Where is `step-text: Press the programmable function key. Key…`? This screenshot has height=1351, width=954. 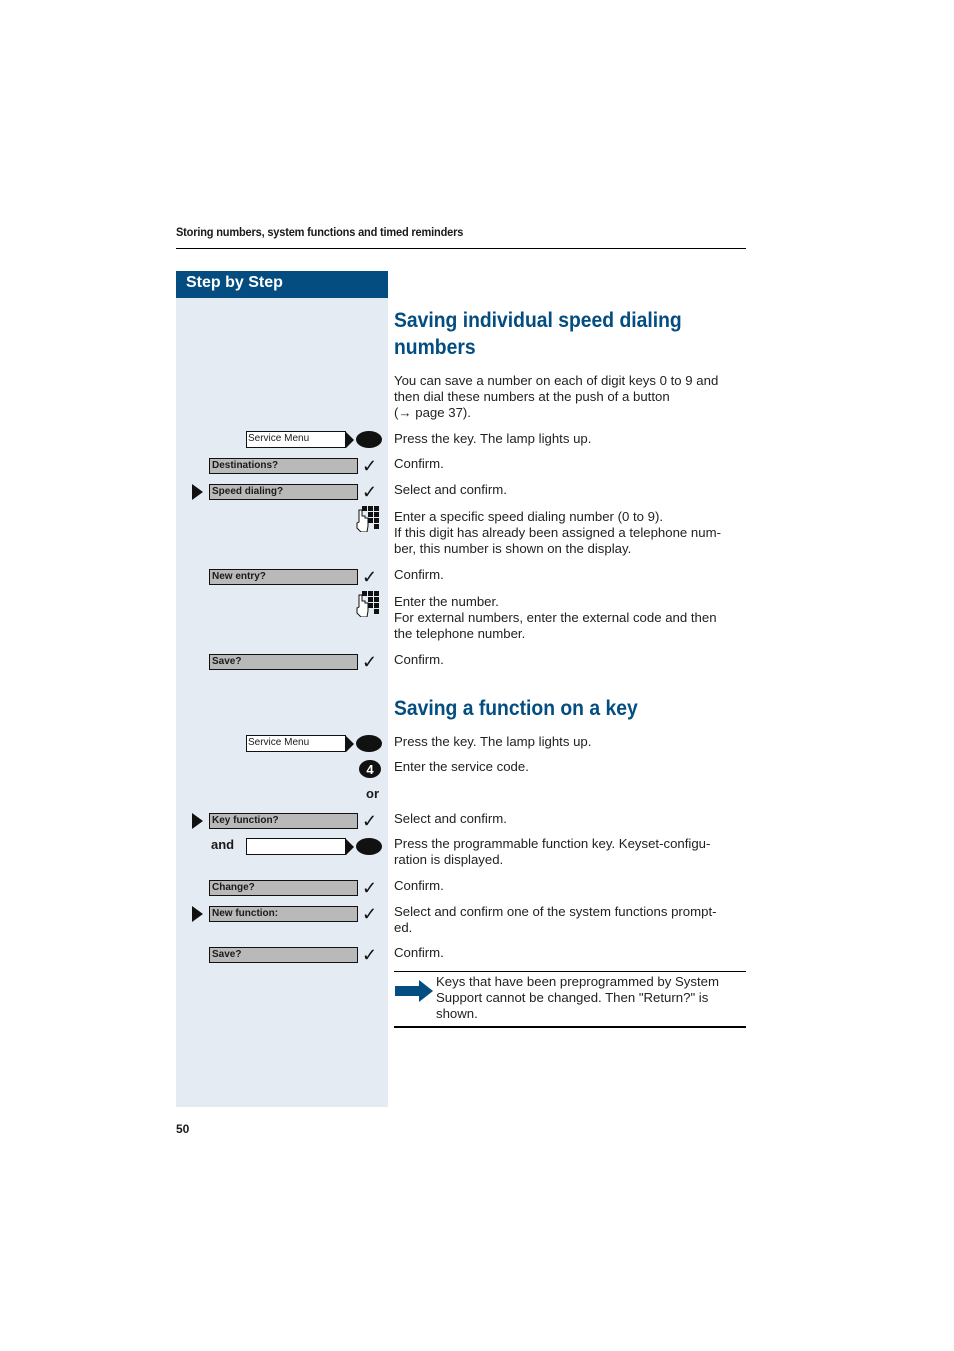 step-text: Press the programmable function key. Key… is located at coordinates (552, 843).